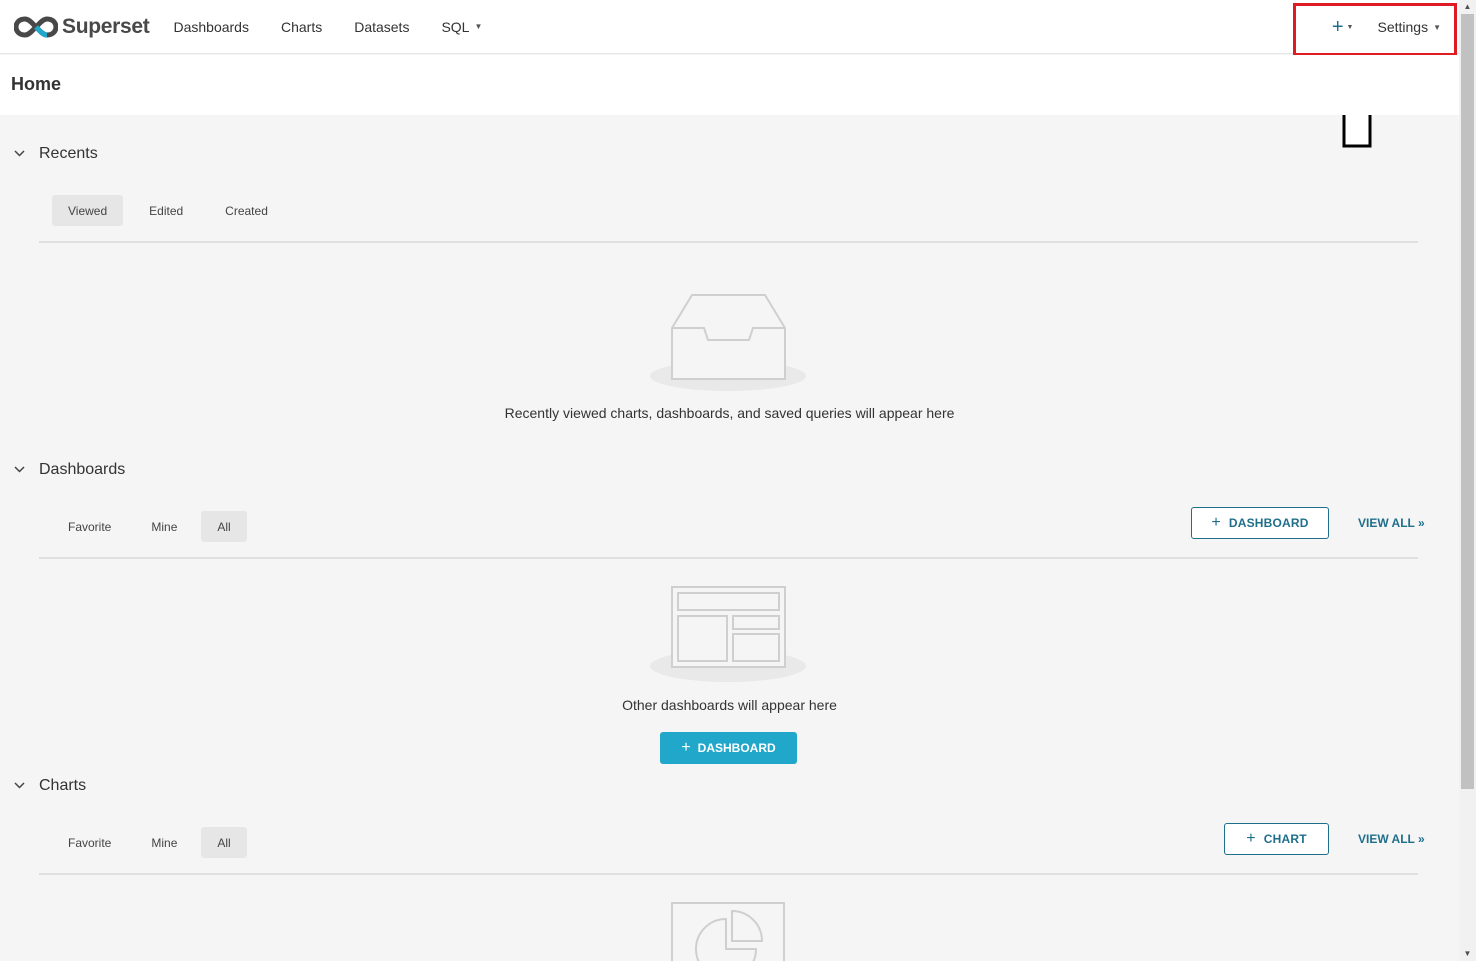  I want to click on scroll-down-arrow-icon: ▼, so click(1467, 954).